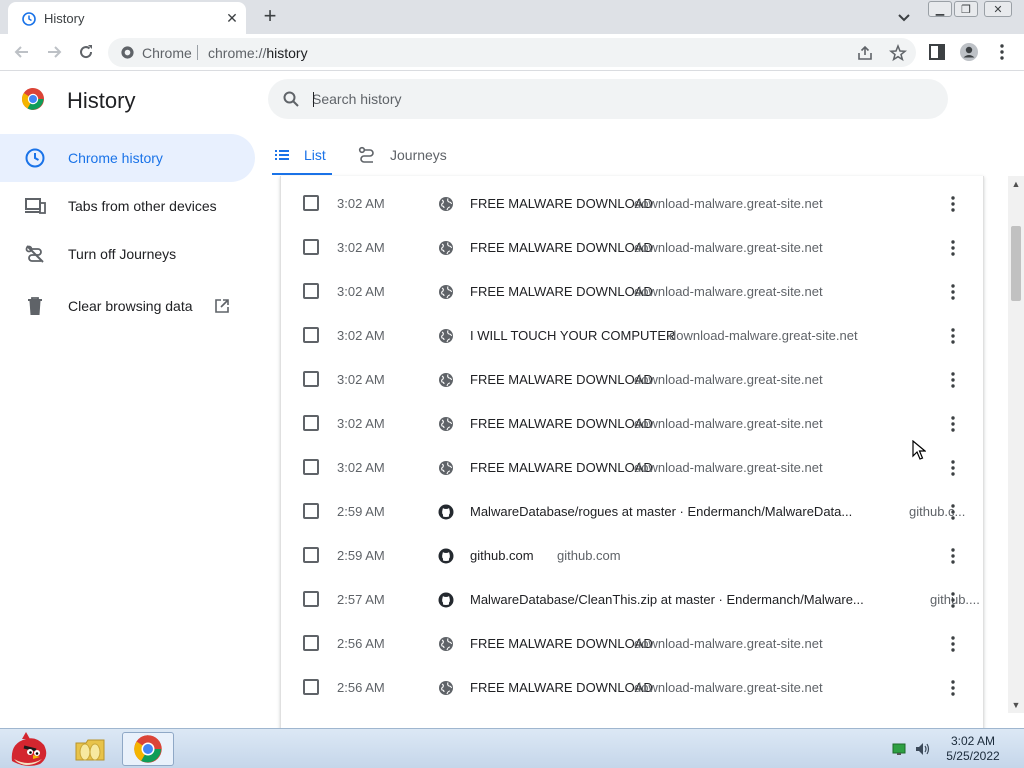  What do you see at coordinates (865, 53) in the screenshot?
I see `share-icon` at bounding box center [865, 53].